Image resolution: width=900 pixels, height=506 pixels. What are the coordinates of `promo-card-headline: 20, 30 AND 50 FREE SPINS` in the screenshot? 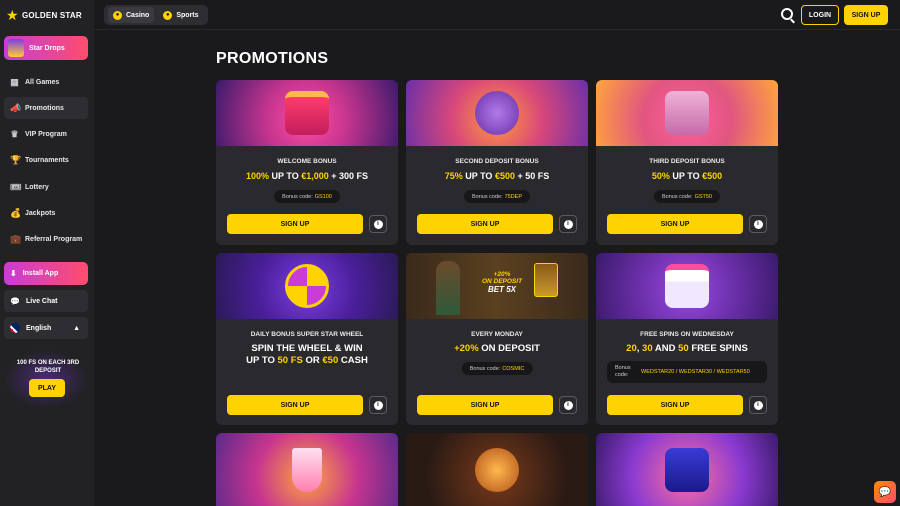 It's located at (687, 348).